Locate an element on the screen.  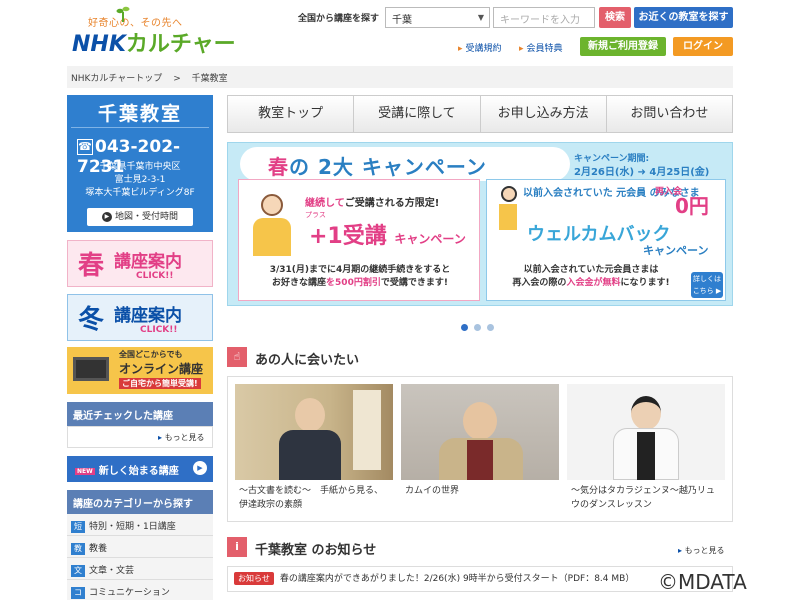
new-badge: NEW is located at coordinates (85, 471).